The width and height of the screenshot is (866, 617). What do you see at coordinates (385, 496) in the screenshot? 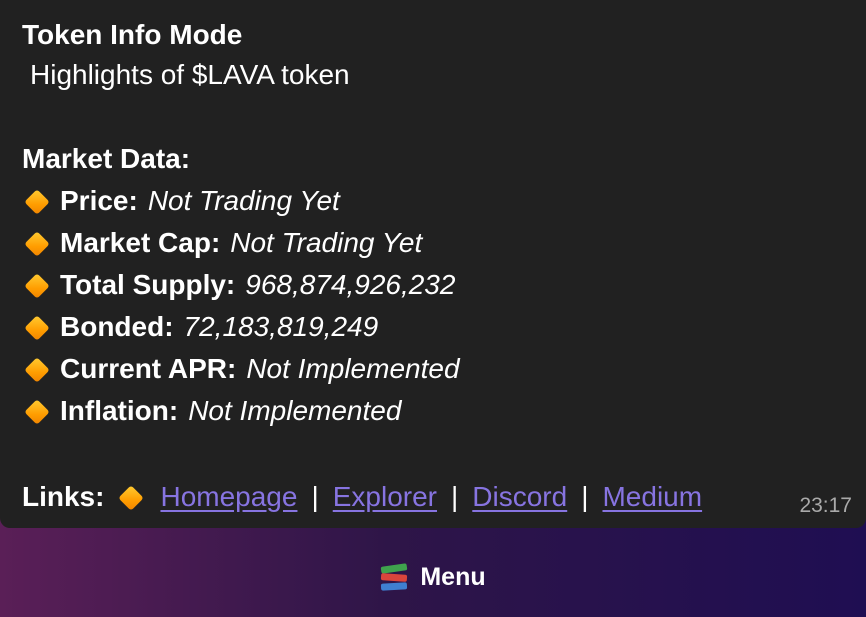
I see `explorer-link: Explorer` at bounding box center [385, 496].